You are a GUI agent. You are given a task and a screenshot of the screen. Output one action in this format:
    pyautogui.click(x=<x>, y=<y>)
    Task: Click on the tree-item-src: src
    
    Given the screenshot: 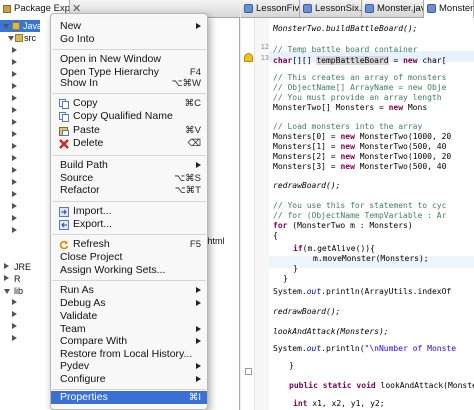 What is the action you would take?
    pyautogui.click(x=30, y=38)
    